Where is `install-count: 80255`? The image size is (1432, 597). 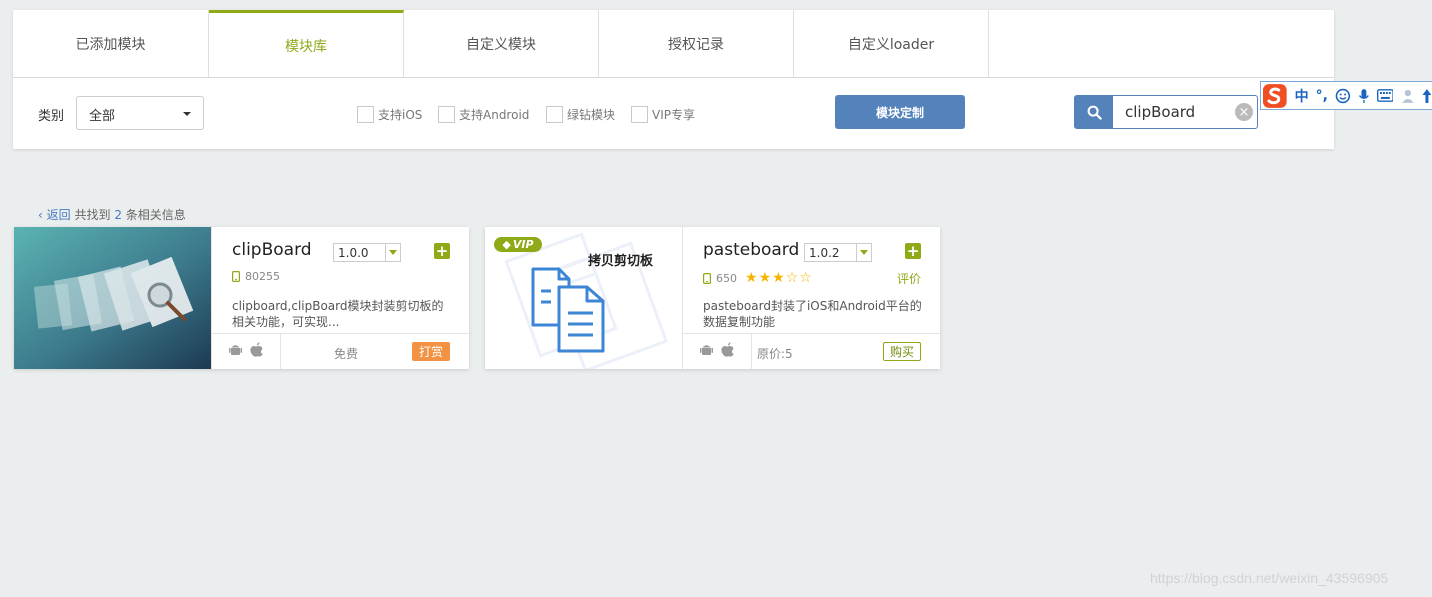
install-count: 80255 is located at coordinates (262, 276).